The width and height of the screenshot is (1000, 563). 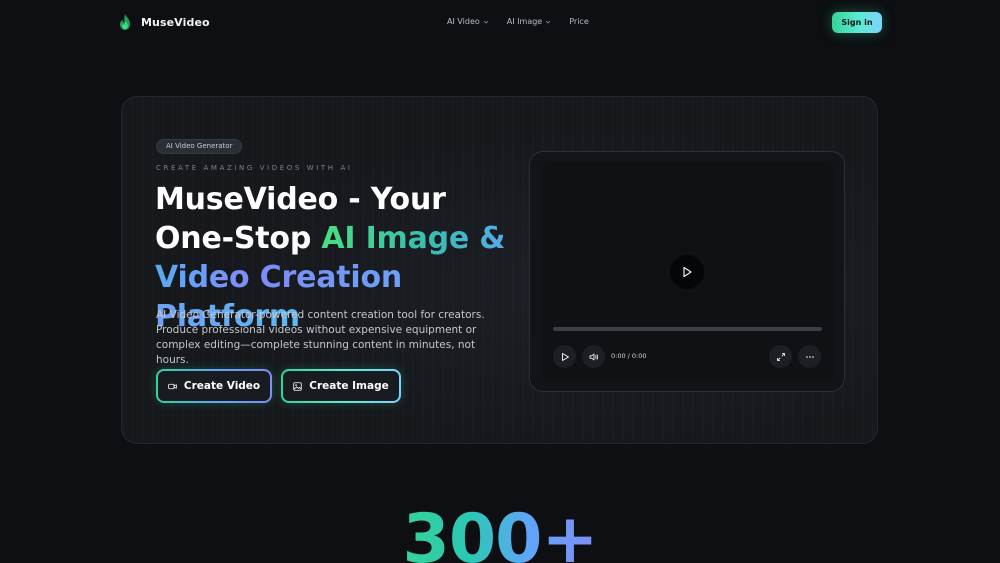 I want to click on video-player: 0:00 / 0:00, so click(x=687, y=271).